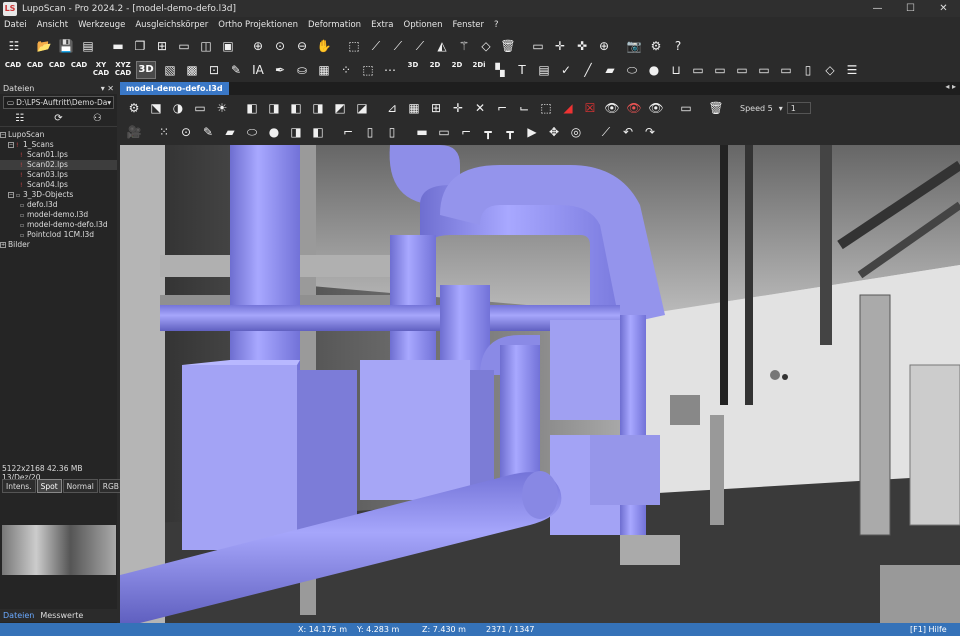 The image size is (960, 636). What do you see at coordinates (382, 25) in the screenshot?
I see `menu-extra: Extra` at bounding box center [382, 25].